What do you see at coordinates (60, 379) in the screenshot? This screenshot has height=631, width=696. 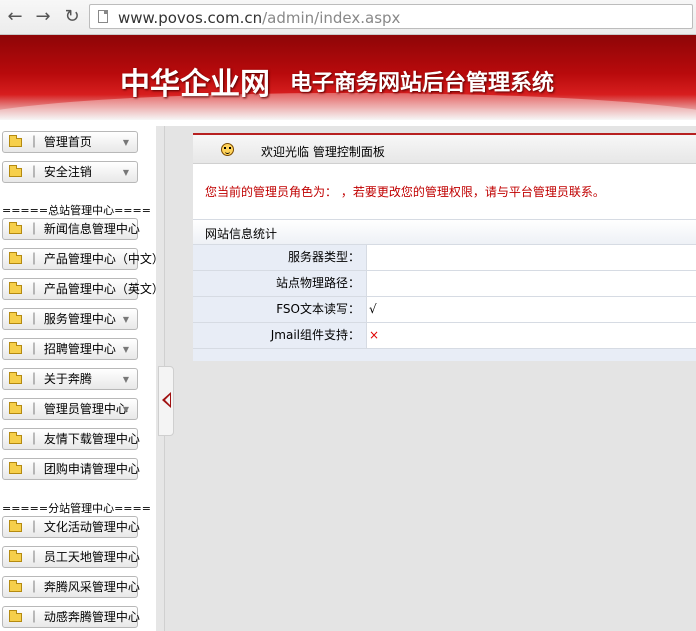 I see `sidebar-item-label: ｜ 关于奔腾` at bounding box center [60, 379].